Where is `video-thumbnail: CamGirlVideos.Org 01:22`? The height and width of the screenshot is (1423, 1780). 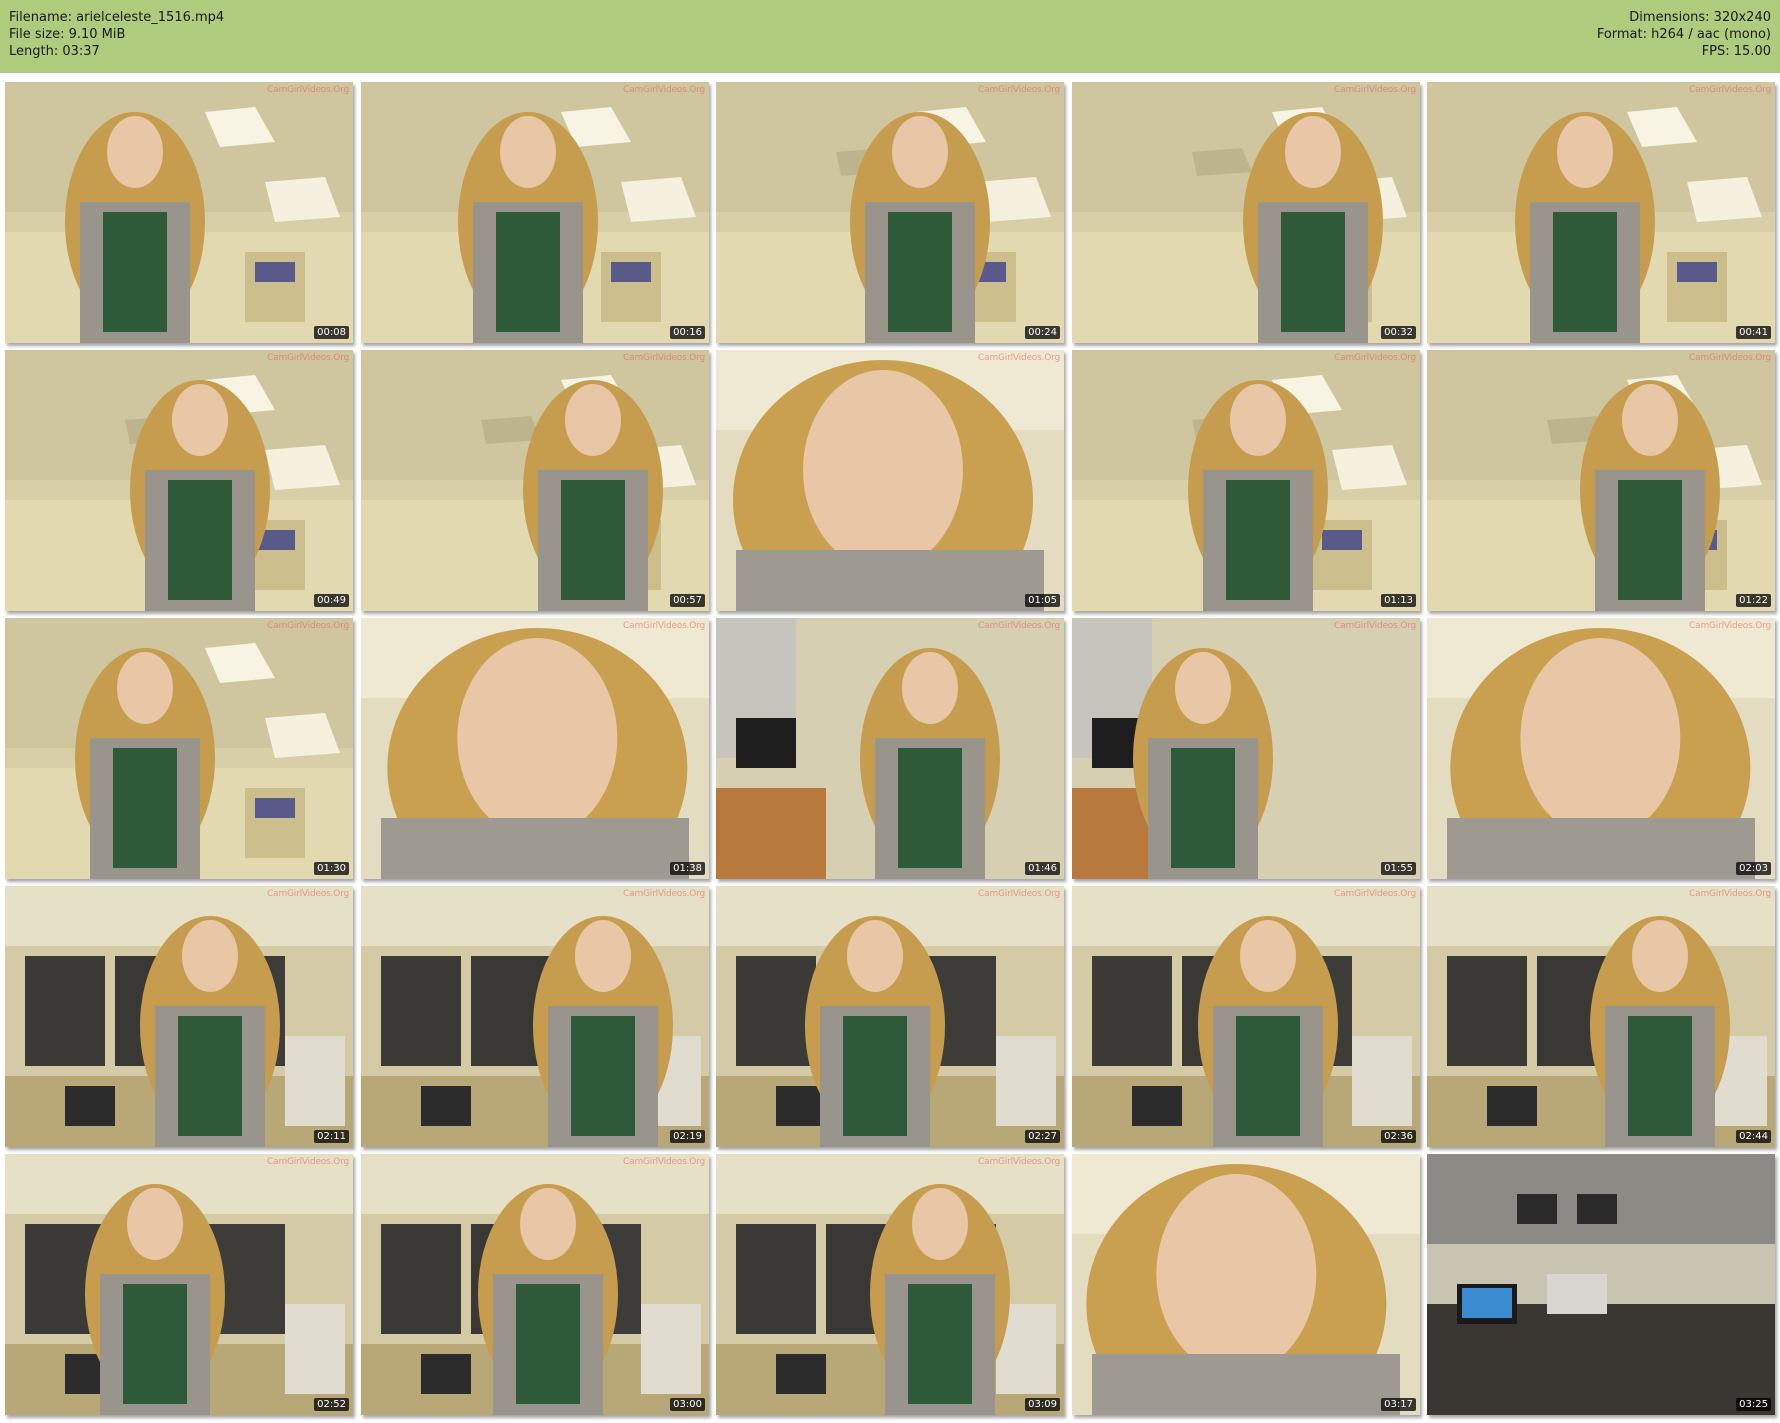 video-thumbnail: CamGirlVideos.Org 01:22 is located at coordinates (1601, 480).